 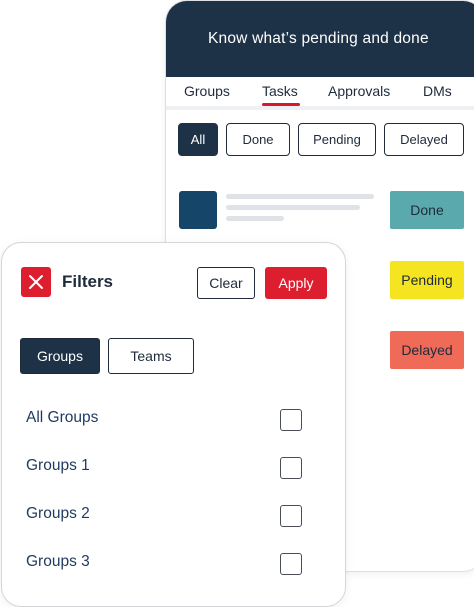 What do you see at coordinates (427, 210) in the screenshot?
I see `status-badge-done: Done` at bounding box center [427, 210].